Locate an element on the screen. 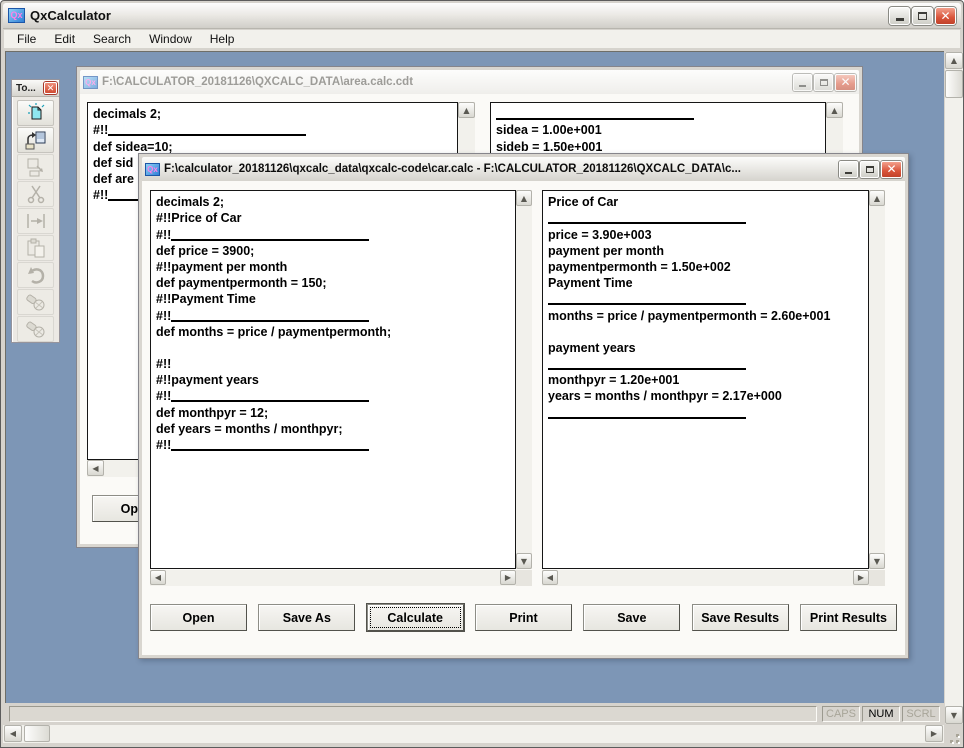 The width and height of the screenshot is (964, 748). code-line: #!!Payment Time is located at coordinates (206, 299).